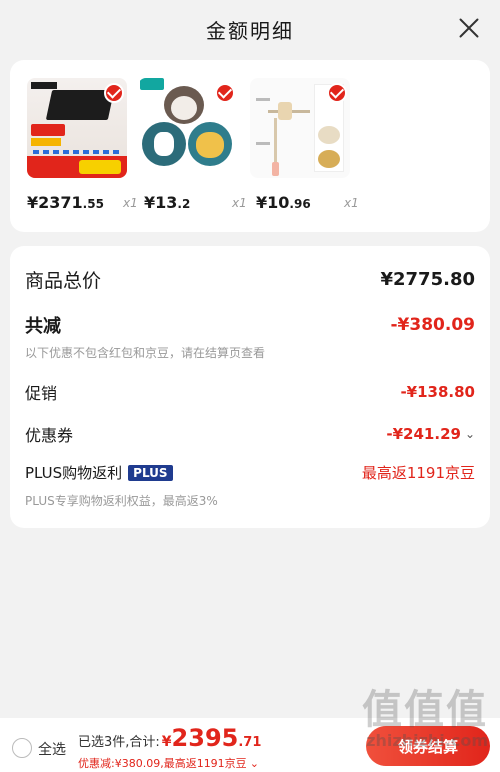 The height and width of the screenshot is (772, 500). I want to click on coupon-label: 优惠券, so click(49, 435).